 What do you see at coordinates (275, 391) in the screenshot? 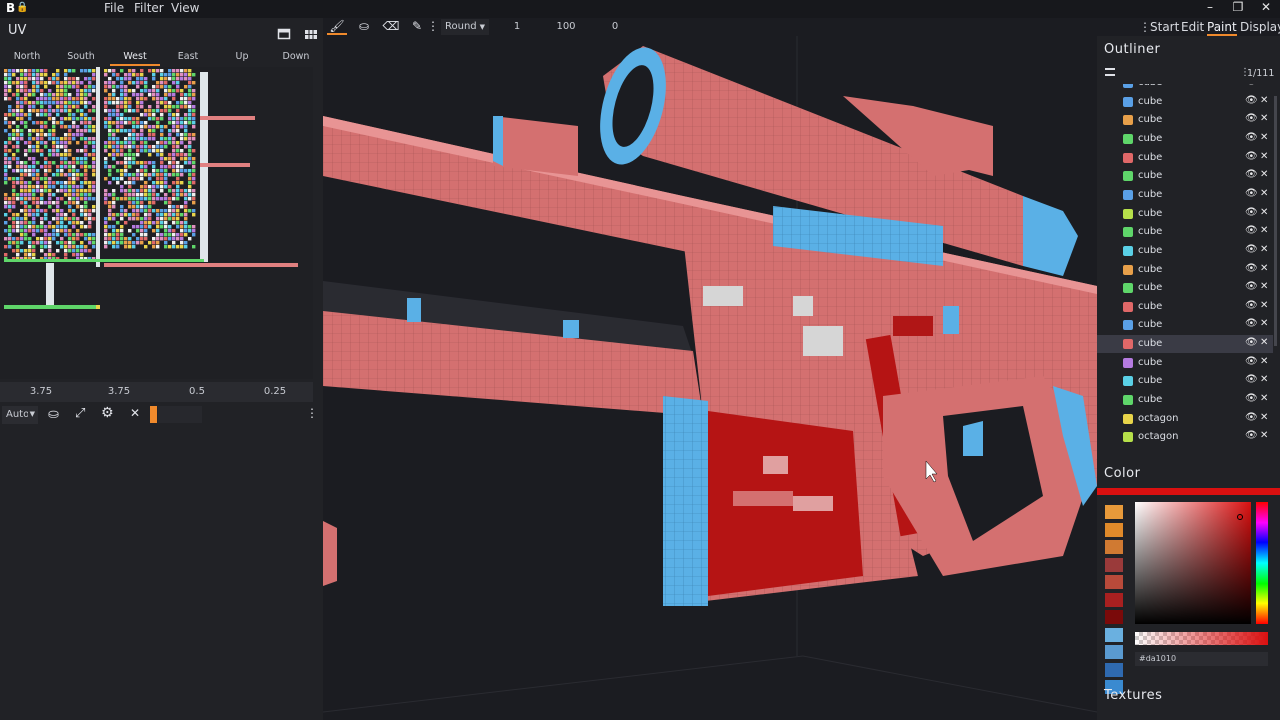
I see `uv-value-height: 0.25` at bounding box center [275, 391].